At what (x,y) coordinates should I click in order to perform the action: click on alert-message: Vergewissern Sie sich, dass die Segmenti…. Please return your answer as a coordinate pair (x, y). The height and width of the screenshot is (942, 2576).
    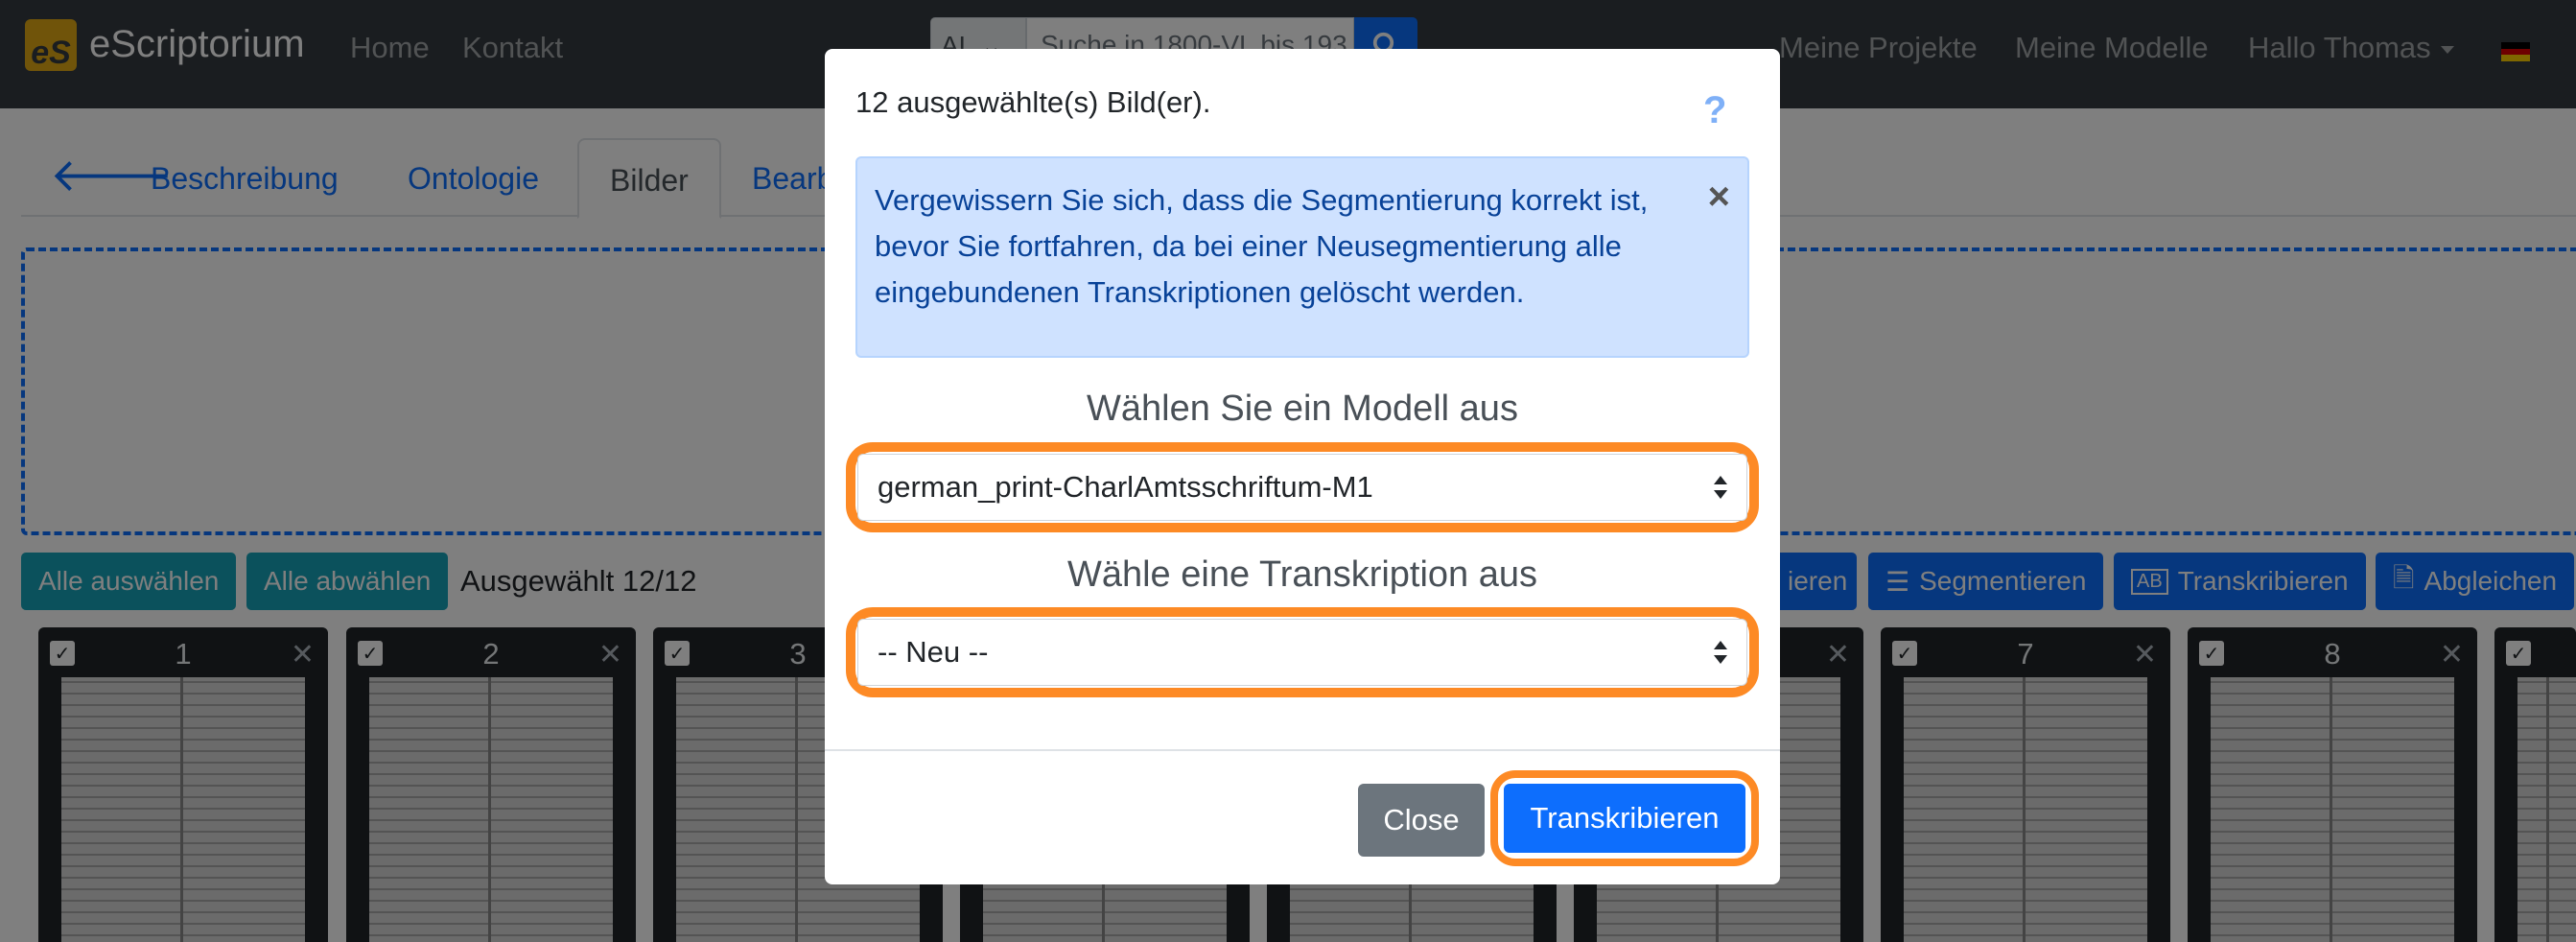
    Looking at the image, I should click on (1262, 246).